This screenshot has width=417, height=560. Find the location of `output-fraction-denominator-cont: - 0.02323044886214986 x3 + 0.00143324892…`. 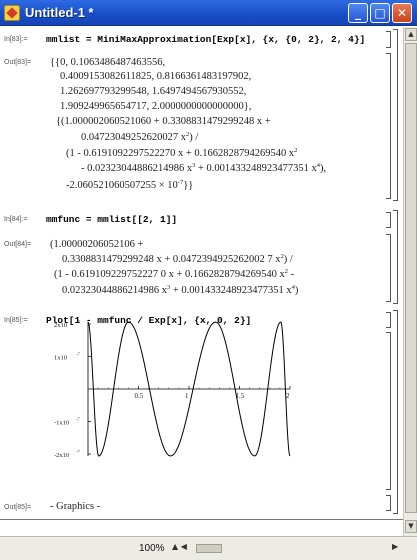

output-fraction-denominator-cont: - 0.02323044886214986 x3 + 0.00143324892… is located at coordinates (203, 168).